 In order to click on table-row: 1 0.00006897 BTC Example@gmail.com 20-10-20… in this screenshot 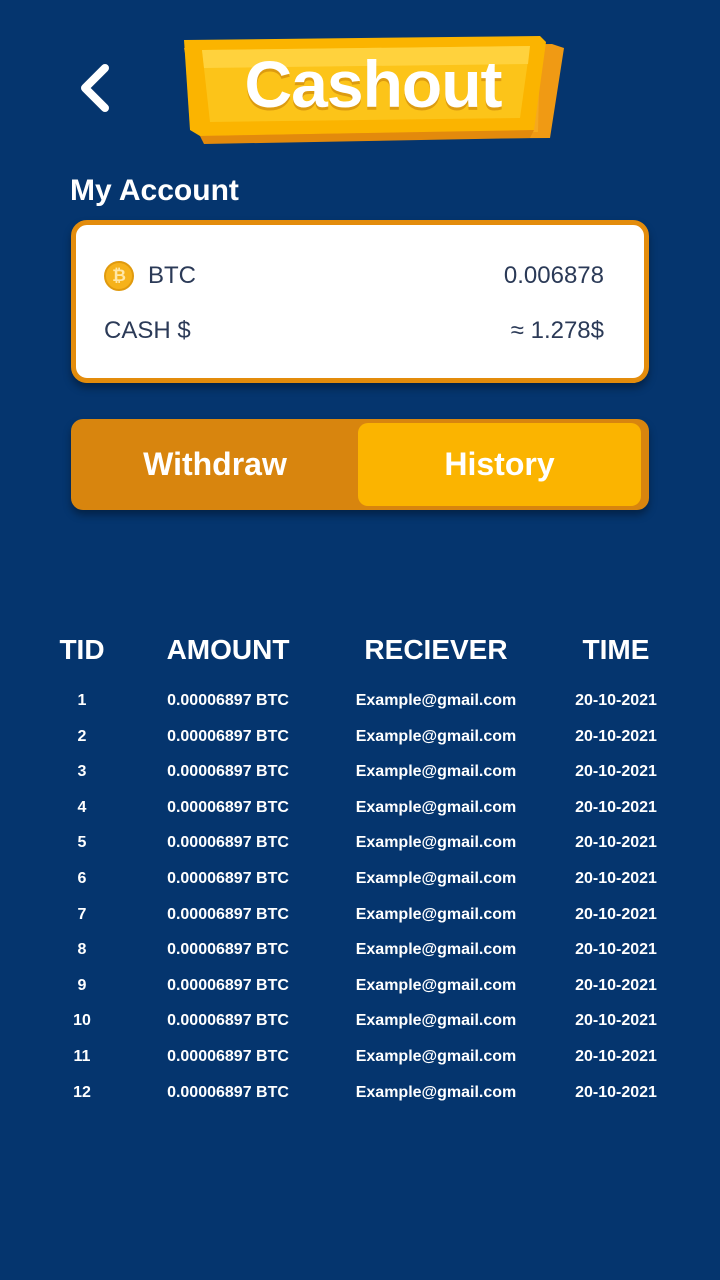, I will do `click(360, 696)`.